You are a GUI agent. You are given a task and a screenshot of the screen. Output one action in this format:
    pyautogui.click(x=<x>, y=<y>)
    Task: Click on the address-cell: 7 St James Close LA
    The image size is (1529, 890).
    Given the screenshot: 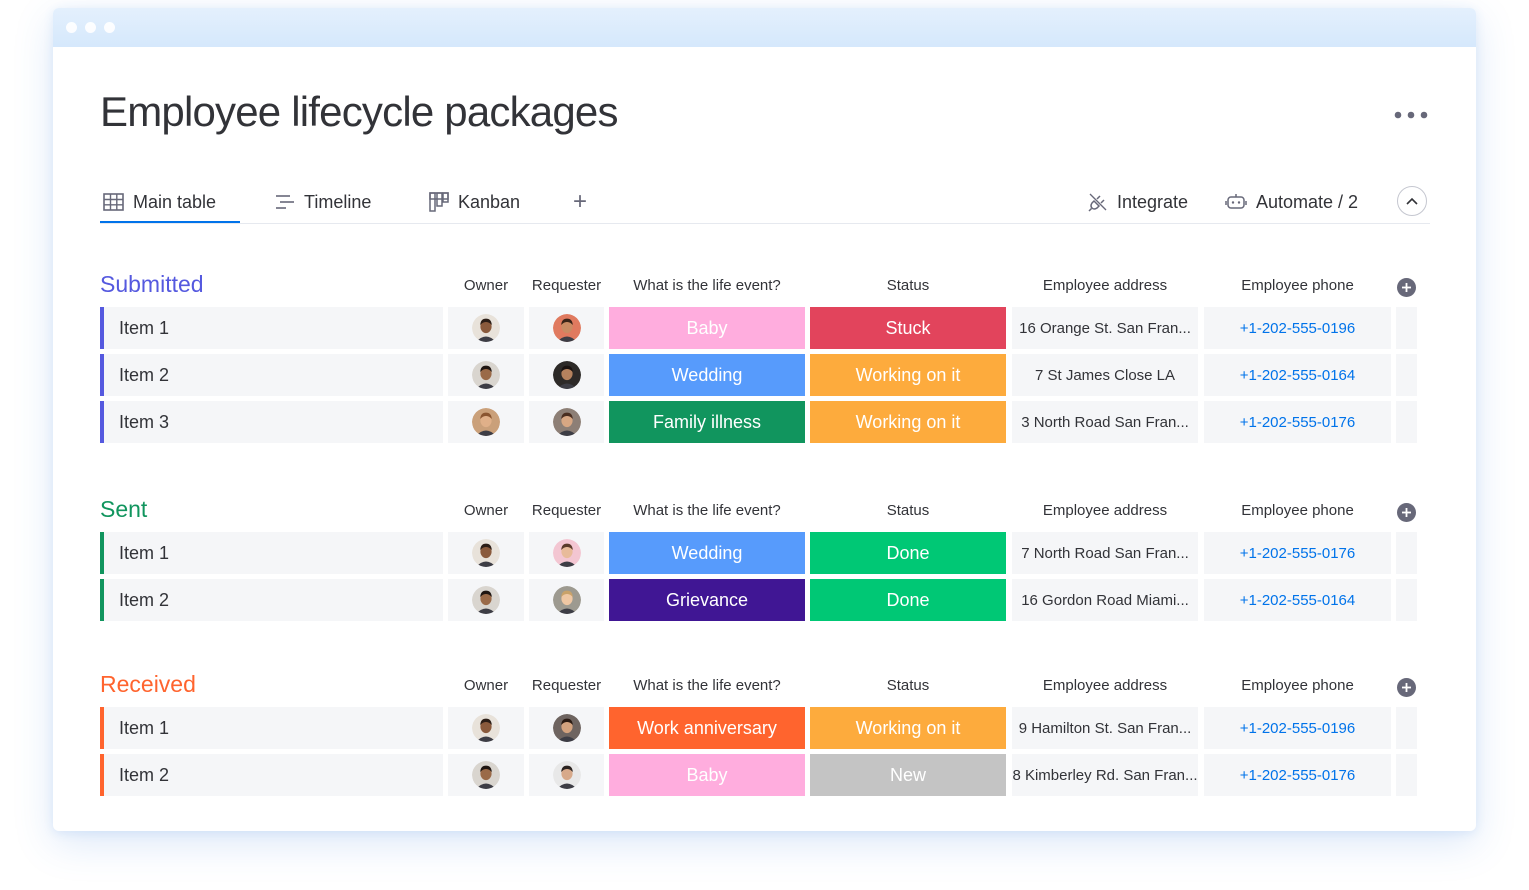 What is the action you would take?
    pyautogui.click(x=1105, y=375)
    